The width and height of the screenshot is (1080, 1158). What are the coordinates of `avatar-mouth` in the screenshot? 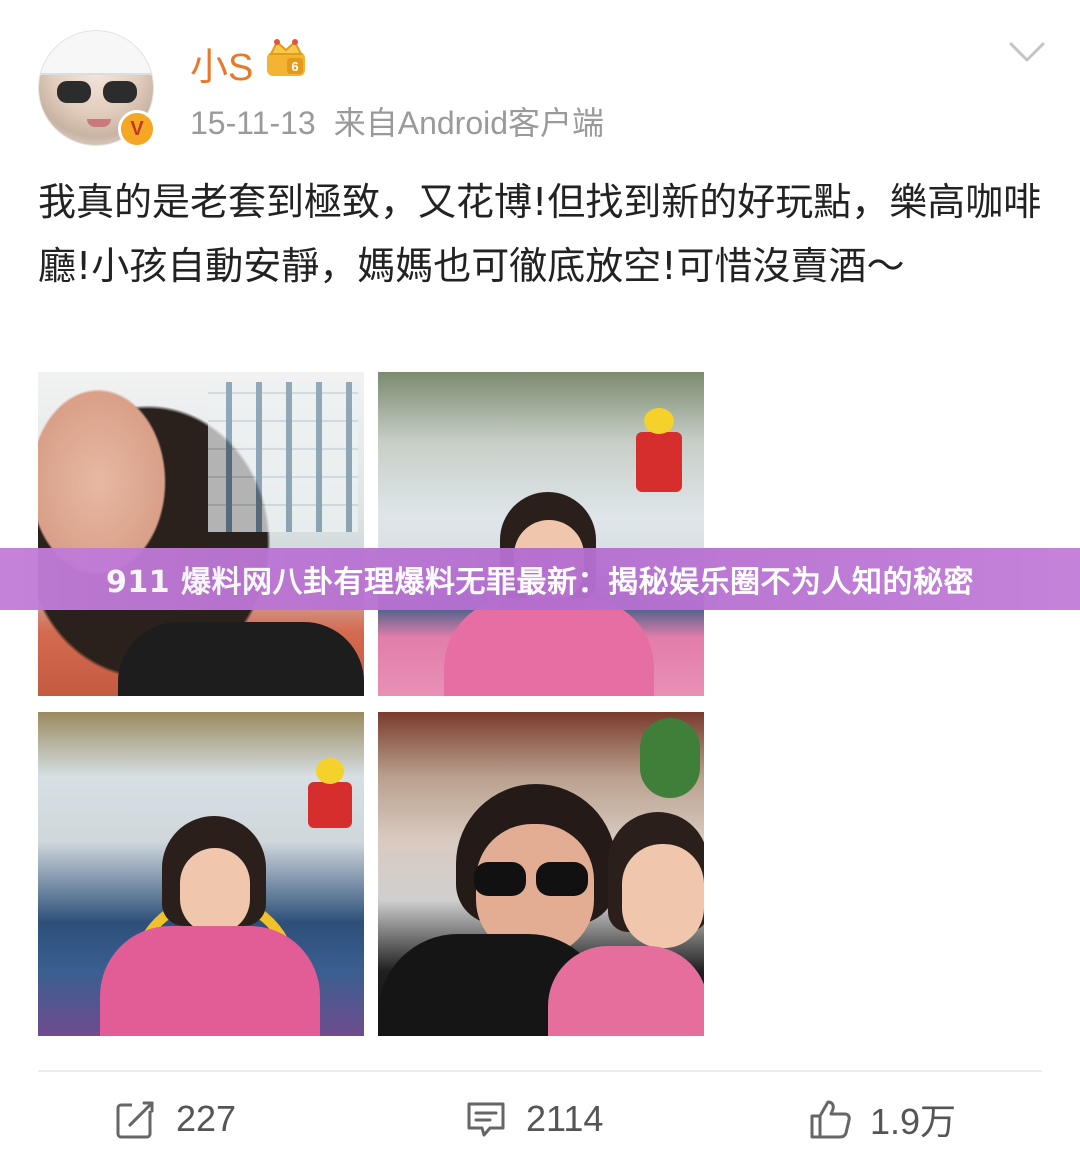 It's located at (99, 123).